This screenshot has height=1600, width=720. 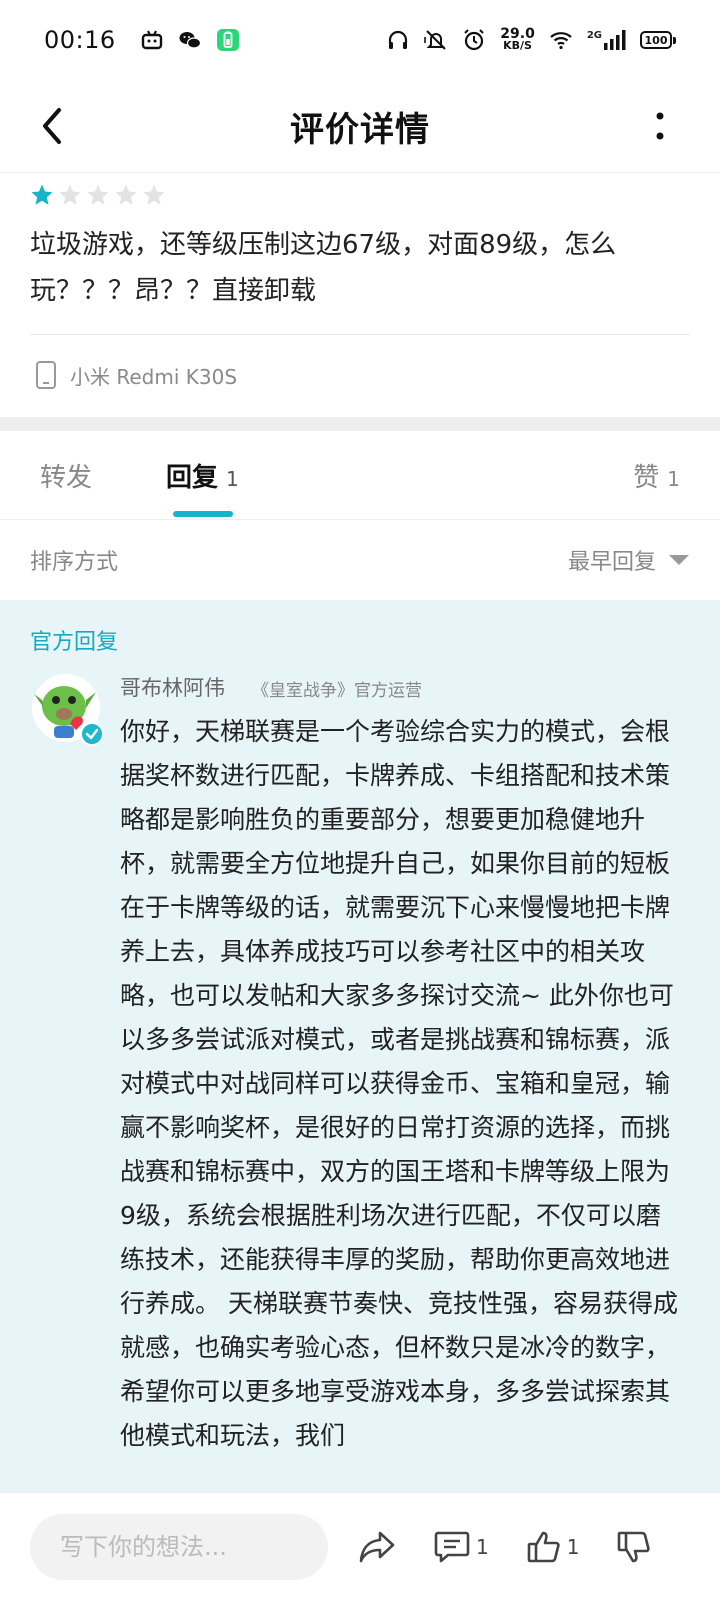 I want to click on alarm-icon, so click(x=474, y=40).